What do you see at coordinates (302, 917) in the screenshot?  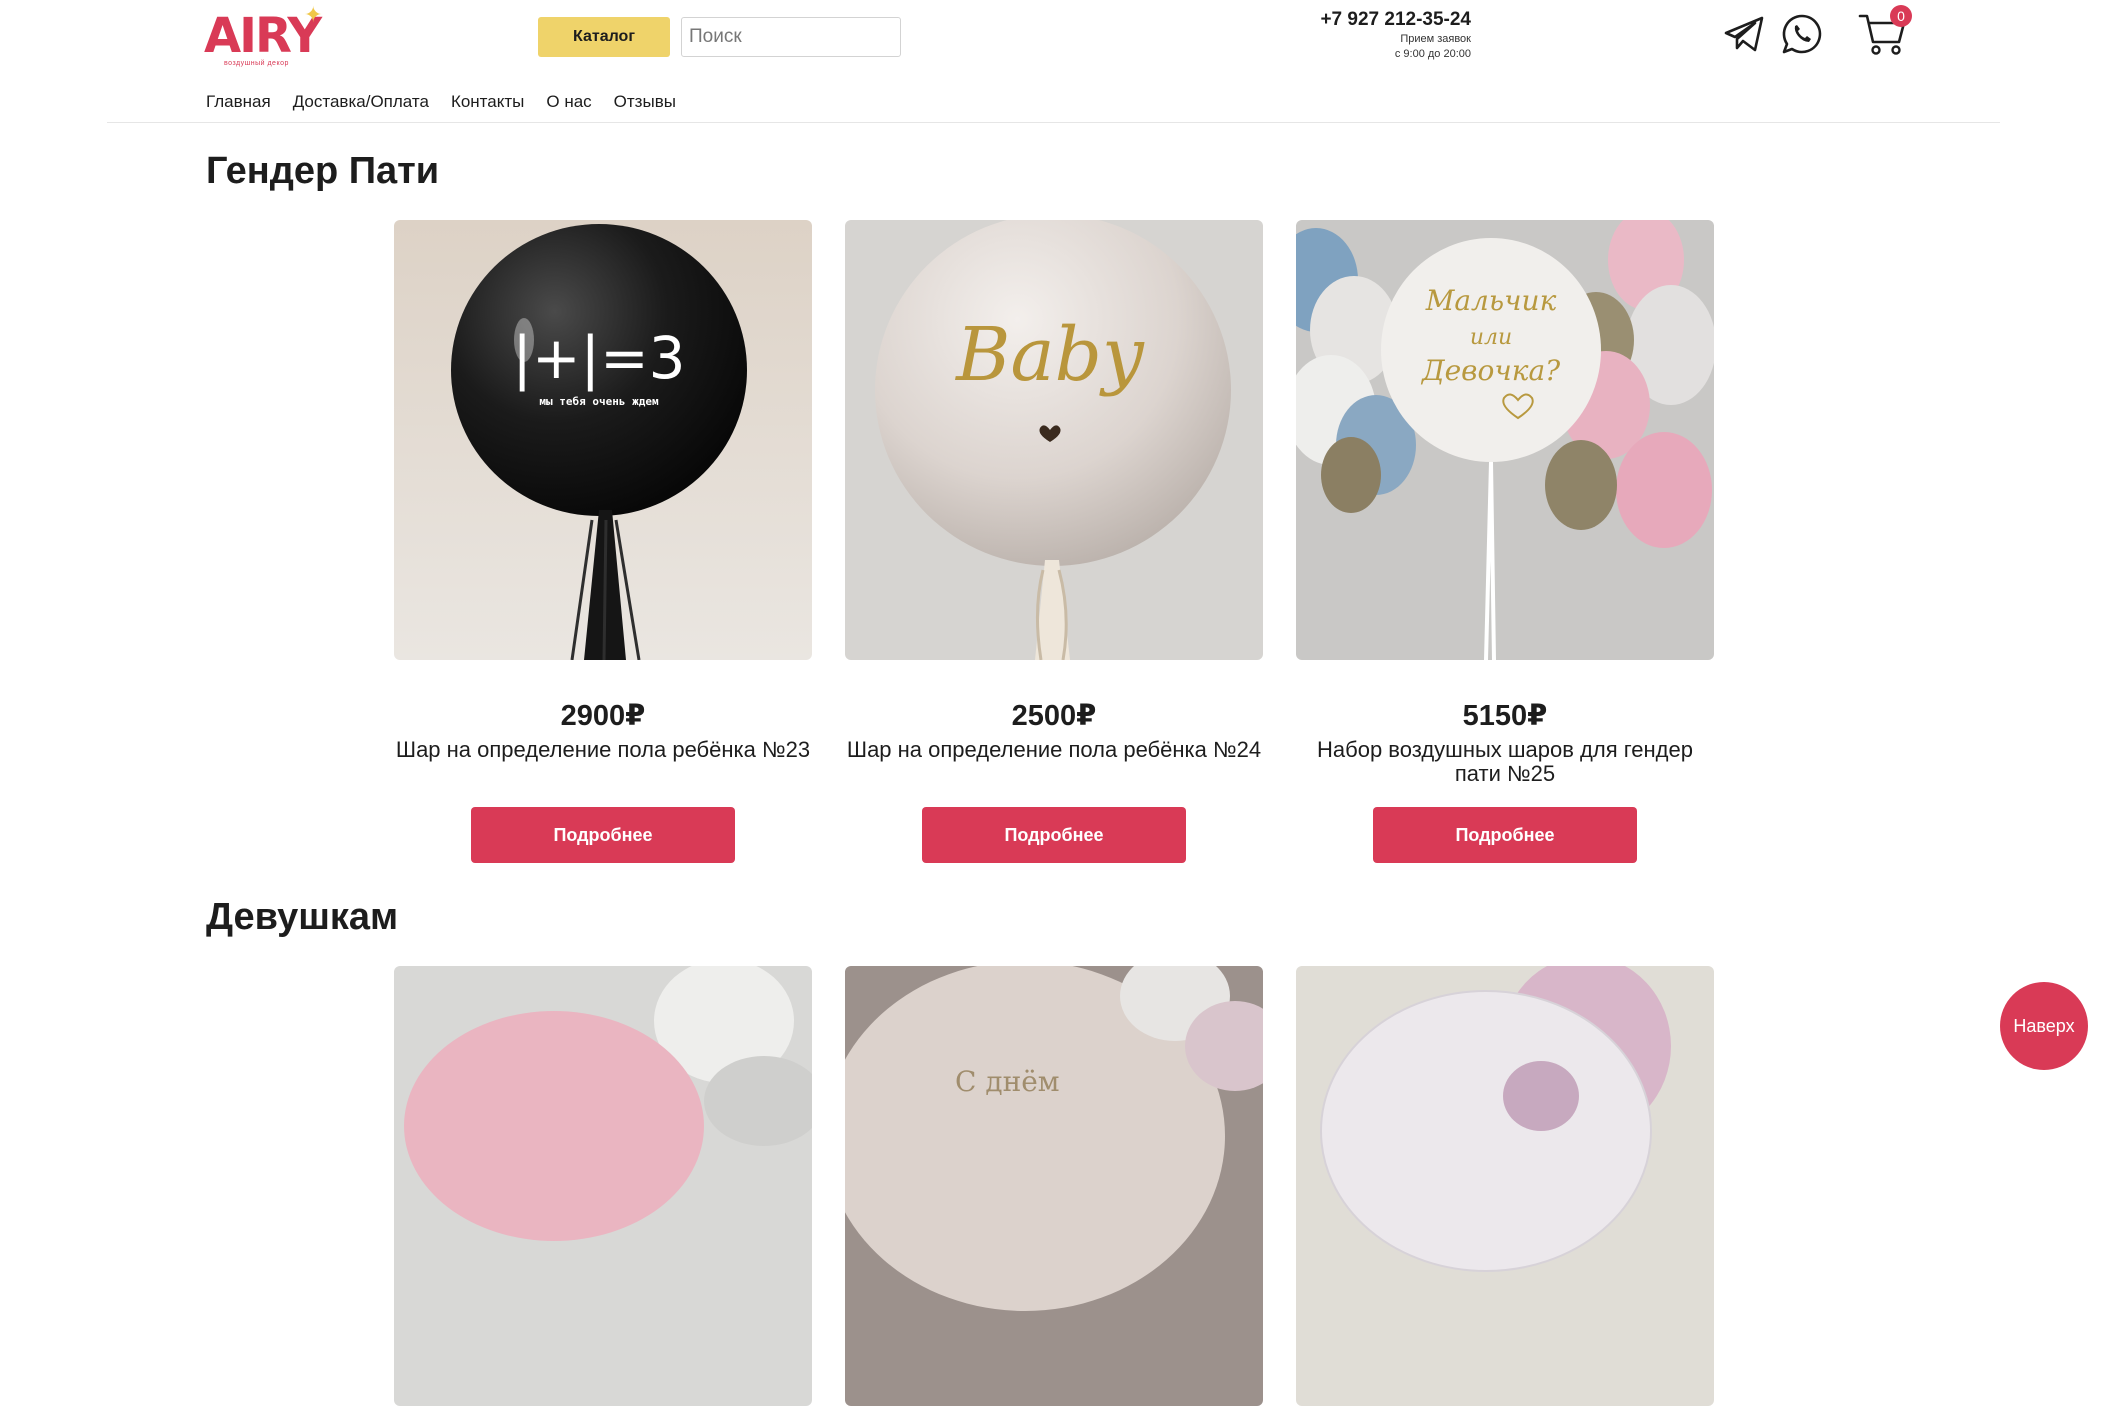 I see `section-title-for-girls: Девушкам` at bounding box center [302, 917].